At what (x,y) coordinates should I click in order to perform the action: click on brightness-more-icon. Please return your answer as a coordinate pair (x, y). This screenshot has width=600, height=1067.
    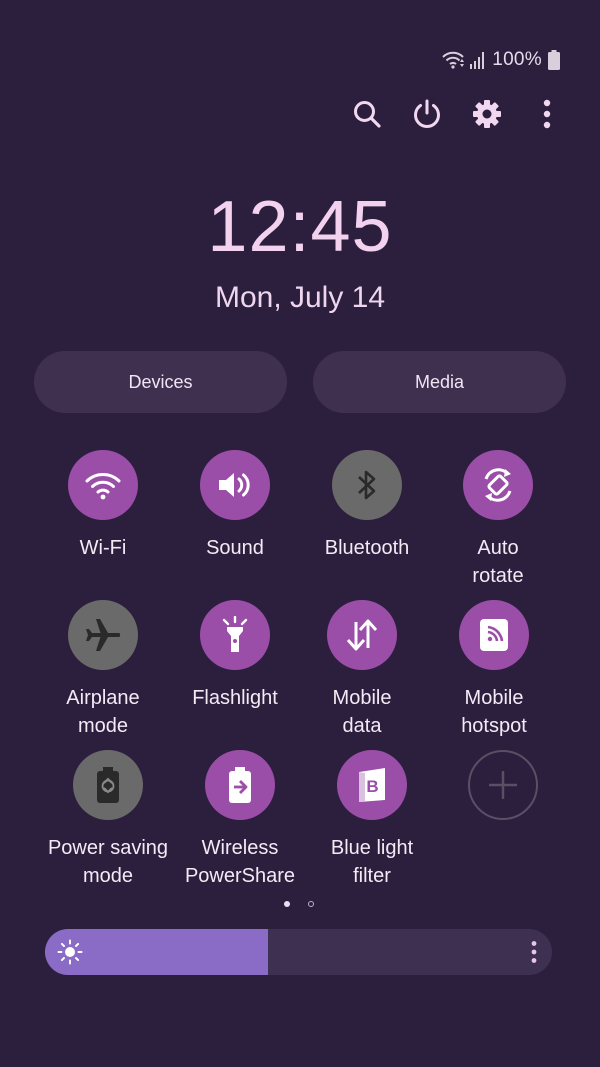
    Looking at the image, I should click on (534, 952).